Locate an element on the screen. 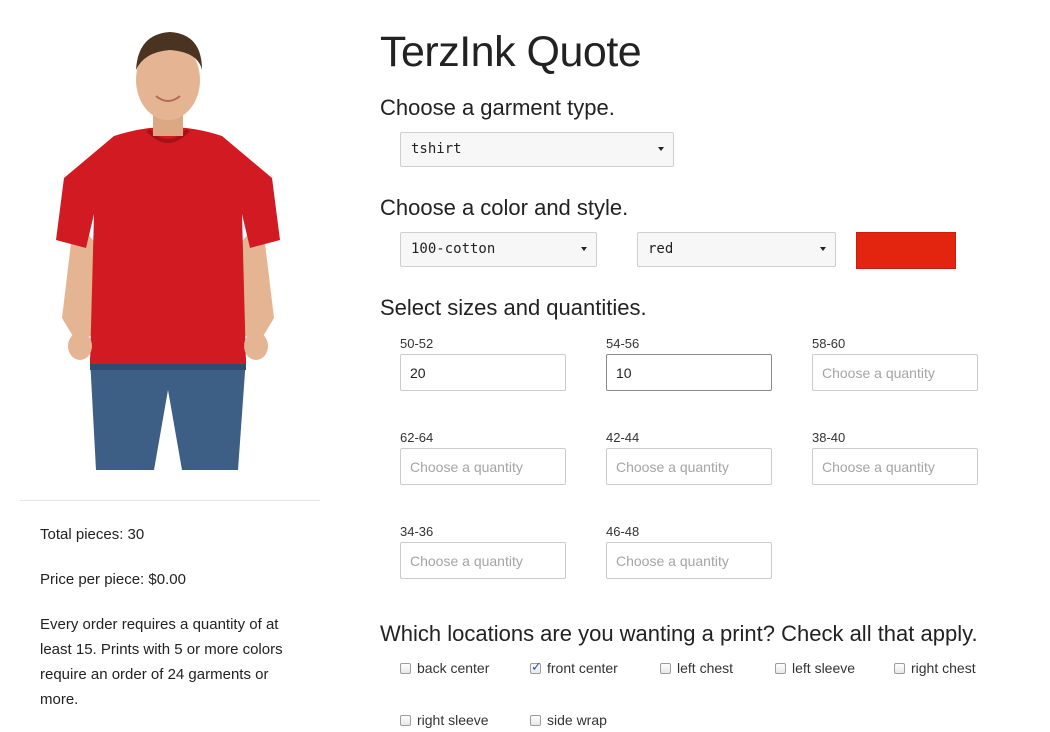 This screenshot has width=1050, height=732. color-style-heading: Choose a color and style. is located at coordinates (504, 207).